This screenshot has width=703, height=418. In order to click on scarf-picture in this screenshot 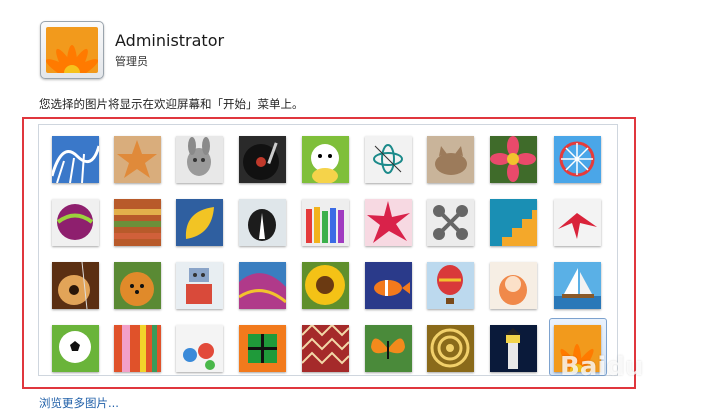, I will do `click(262, 285)`.